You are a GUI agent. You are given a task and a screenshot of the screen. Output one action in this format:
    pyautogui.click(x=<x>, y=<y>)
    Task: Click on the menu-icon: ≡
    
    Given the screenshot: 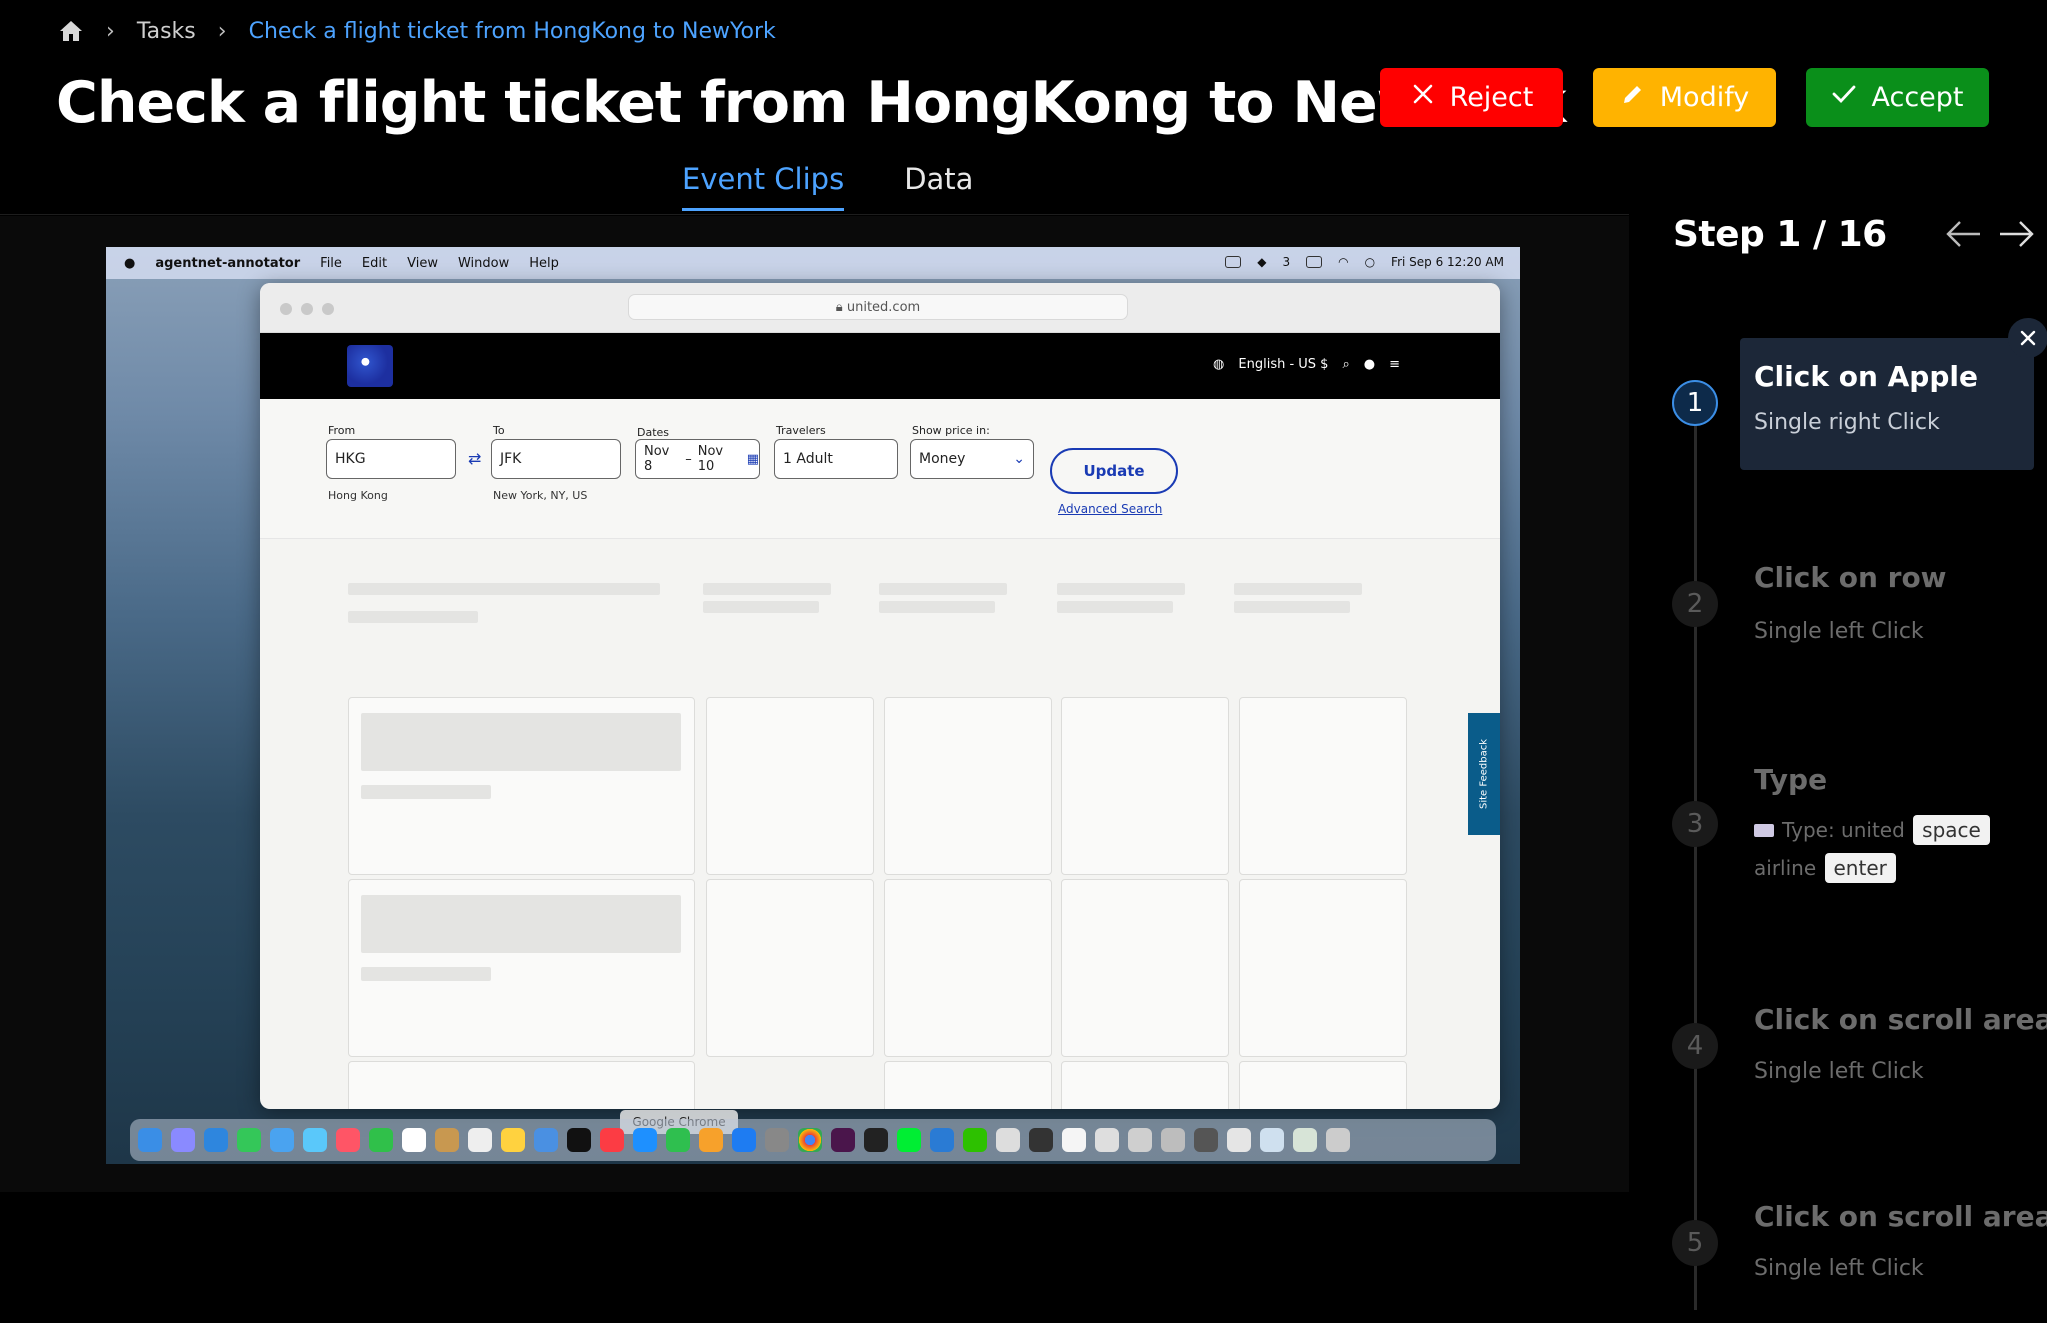 What is the action you would take?
    pyautogui.click(x=1394, y=364)
    